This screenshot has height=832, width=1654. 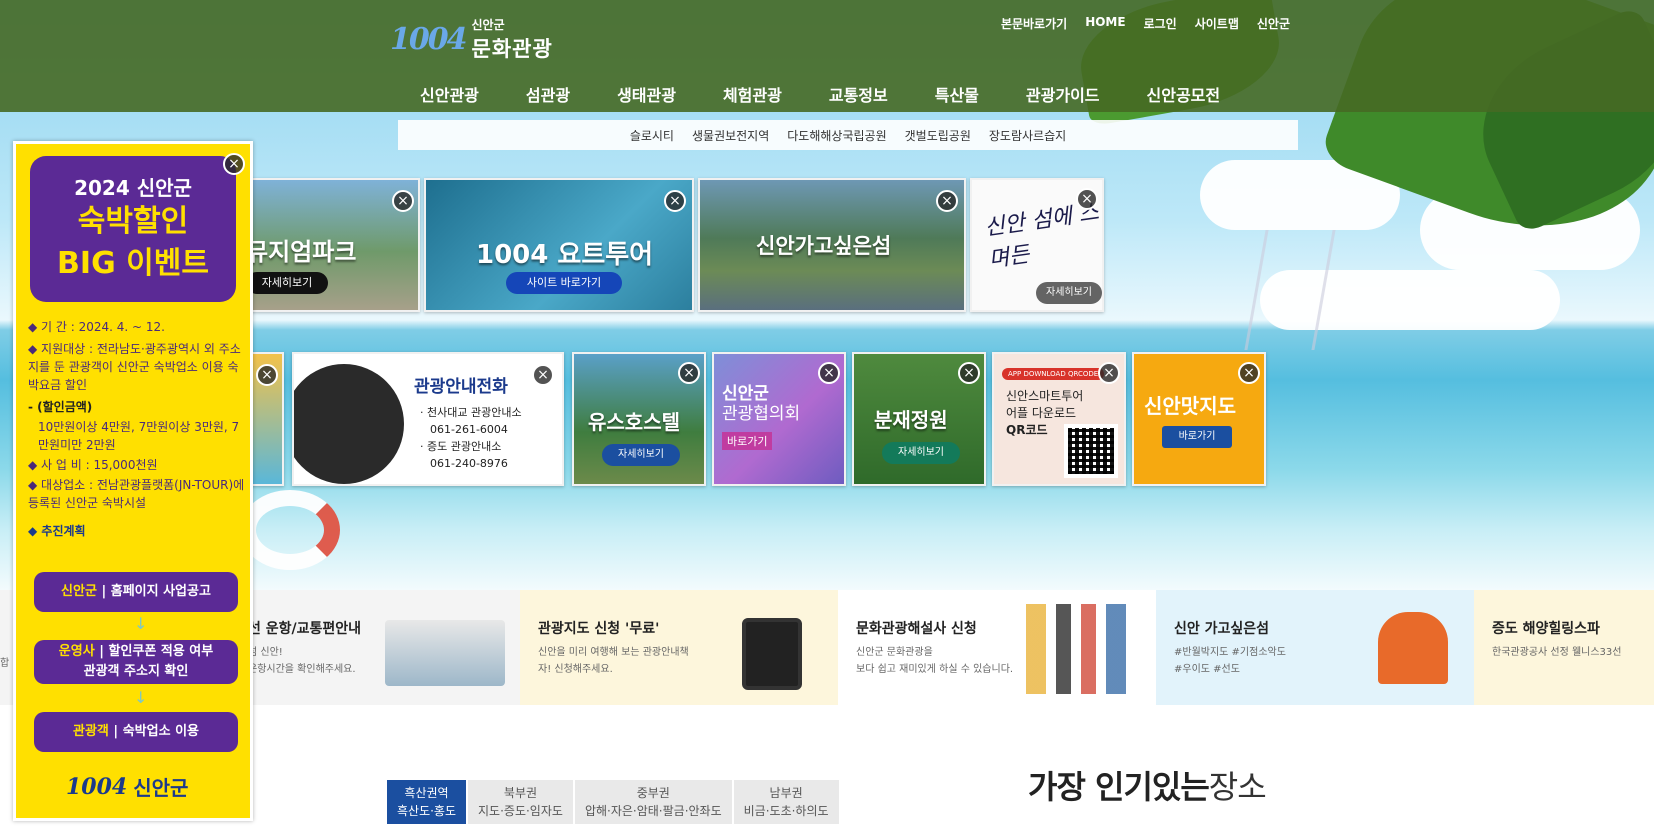 What do you see at coordinates (161, 788) in the screenshot?
I see `footer-logo-name: 신안군` at bounding box center [161, 788].